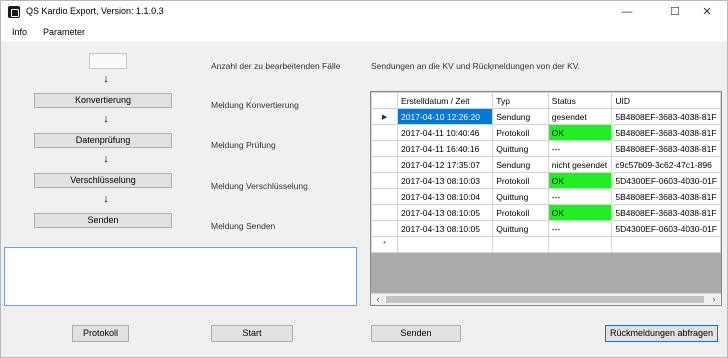 This screenshot has height=358, width=728. Describe the element at coordinates (580, 101) in the screenshot. I see `column-header-status: Status` at that location.